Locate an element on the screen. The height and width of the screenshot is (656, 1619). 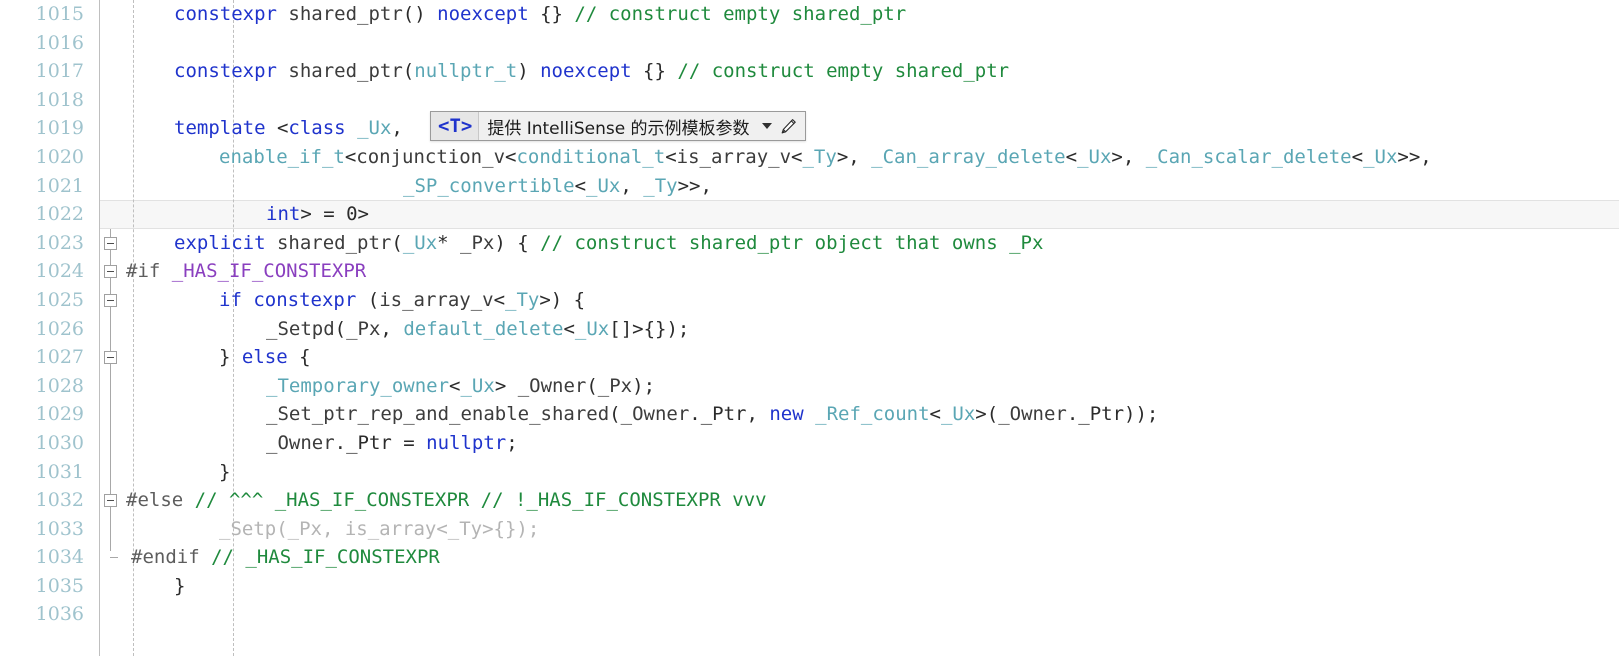
code-token: >) { is located at coordinates (562, 299).